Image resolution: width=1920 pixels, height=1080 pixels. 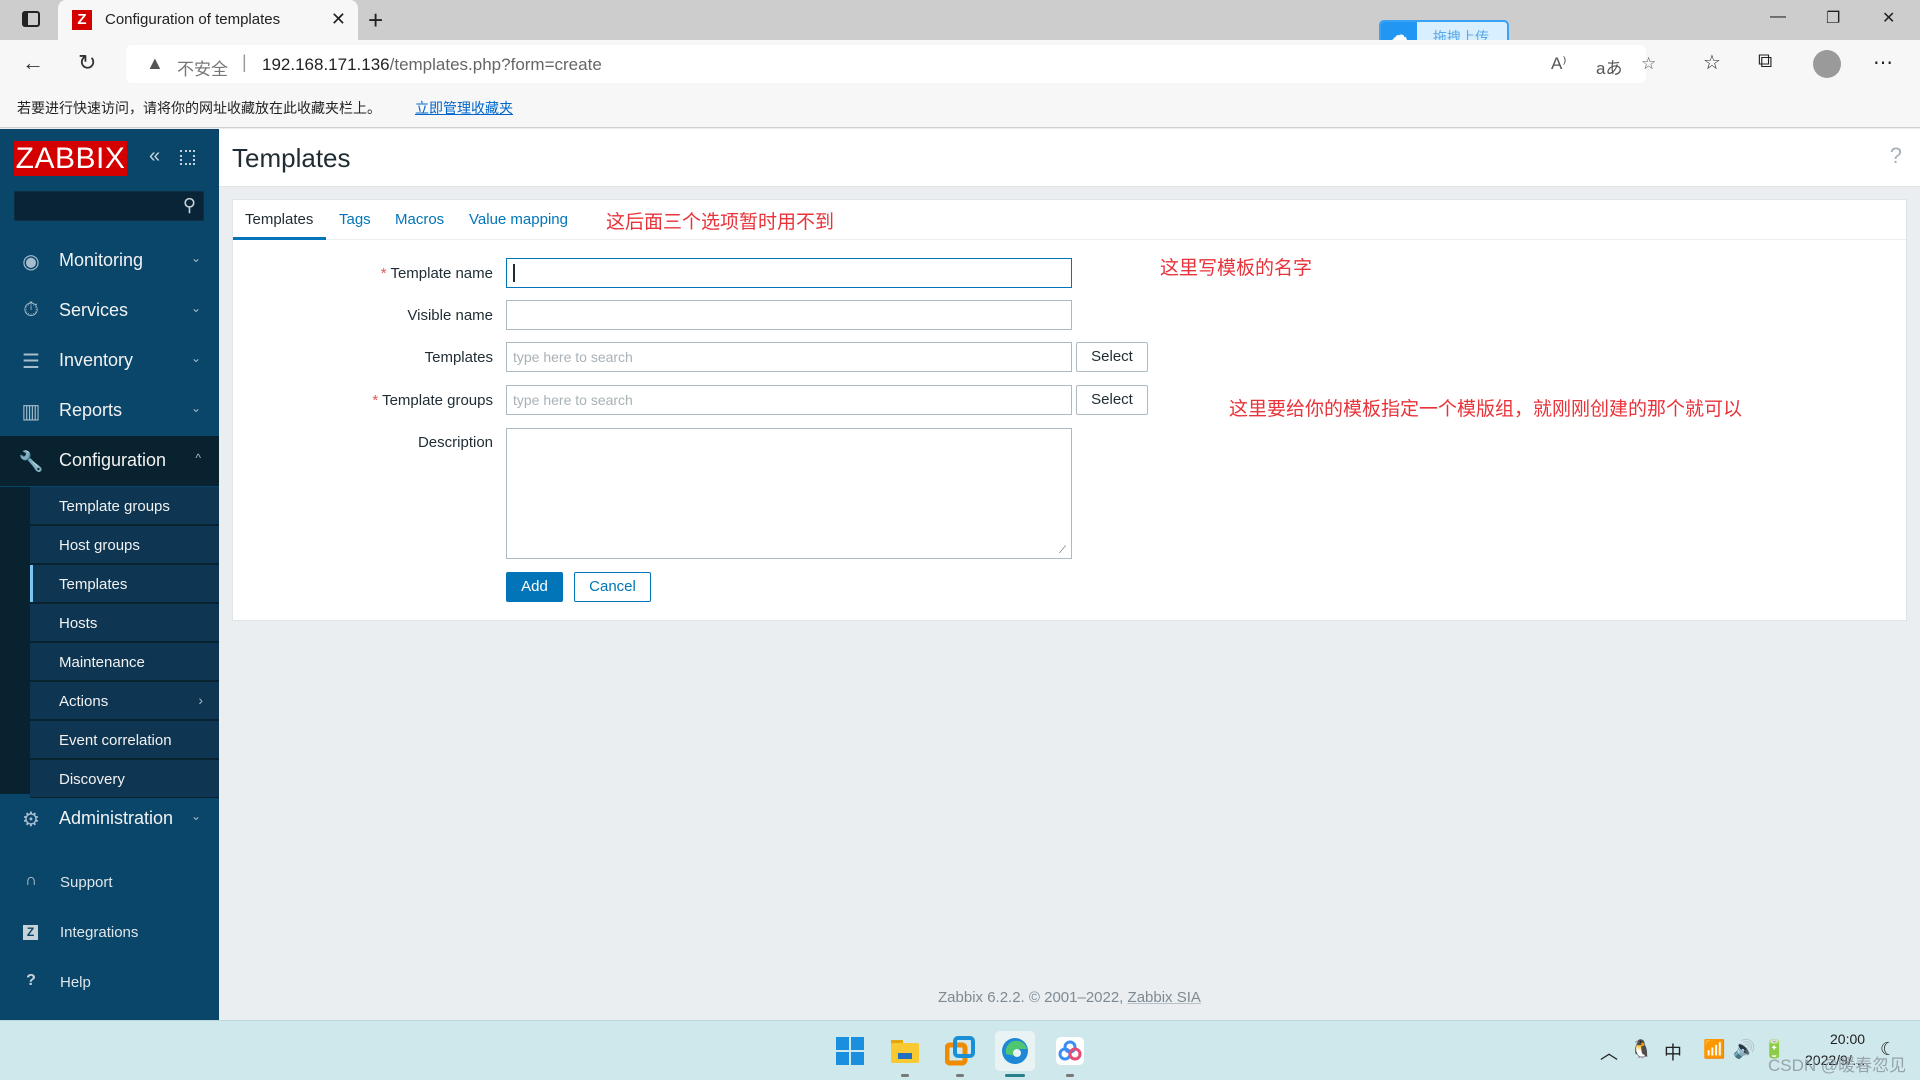 I want to click on sidebar-item-administration: ⚙ Administration ⌄, so click(x=109, y=819).